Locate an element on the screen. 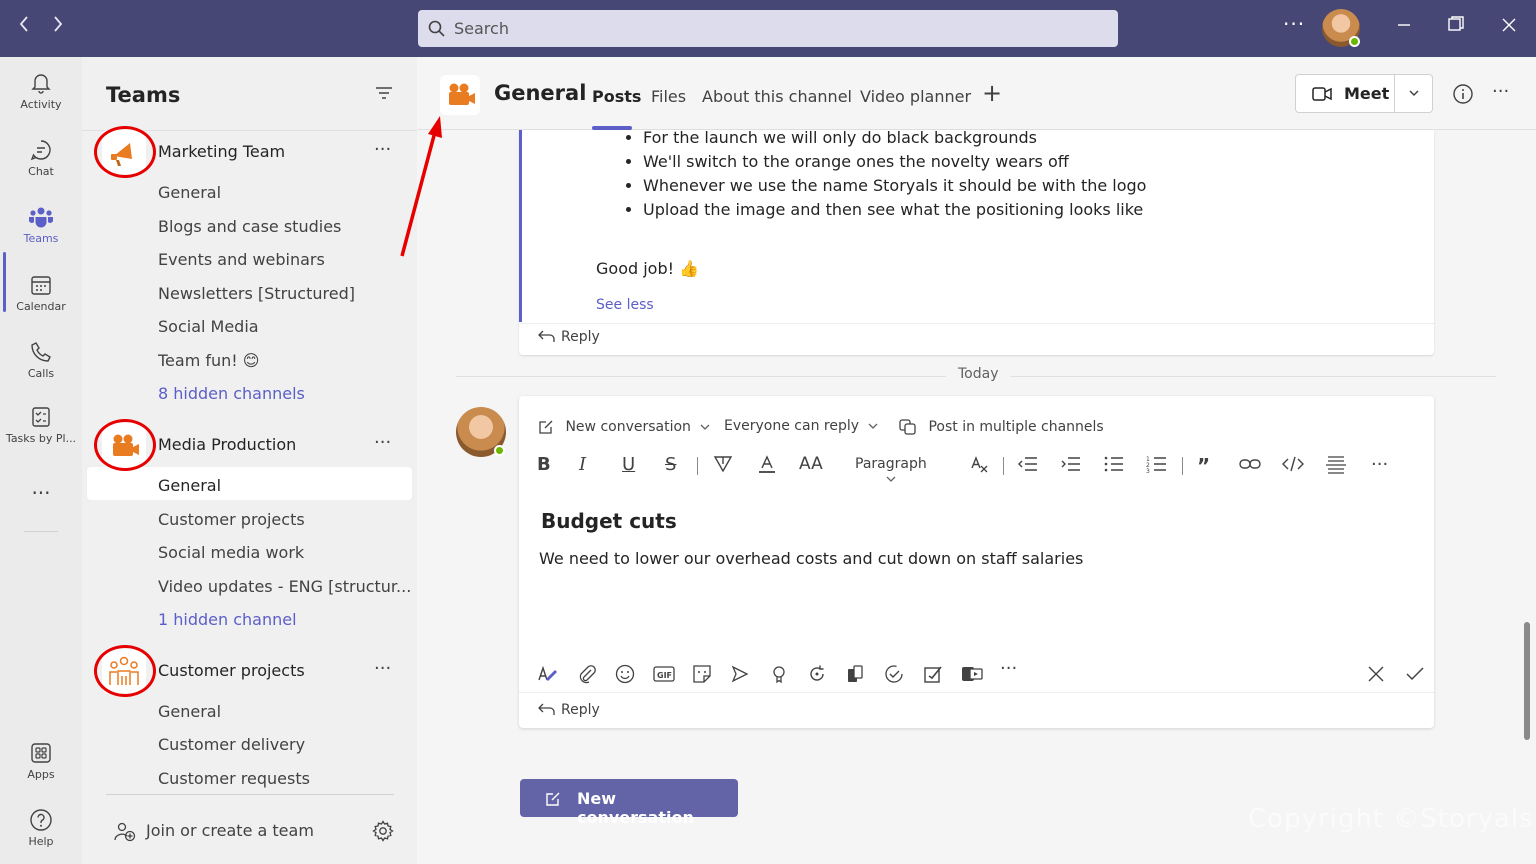  gif-icon: GIF is located at coordinates (664, 676).